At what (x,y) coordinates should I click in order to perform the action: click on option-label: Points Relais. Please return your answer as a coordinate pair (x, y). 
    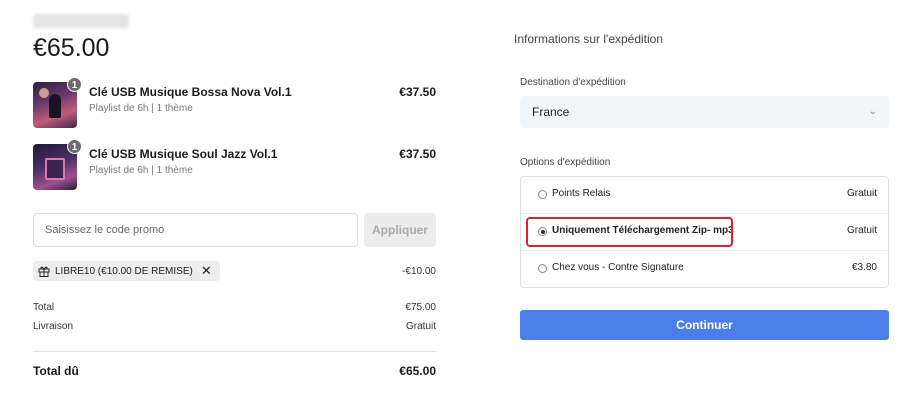
    Looking at the image, I should click on (581, 193).